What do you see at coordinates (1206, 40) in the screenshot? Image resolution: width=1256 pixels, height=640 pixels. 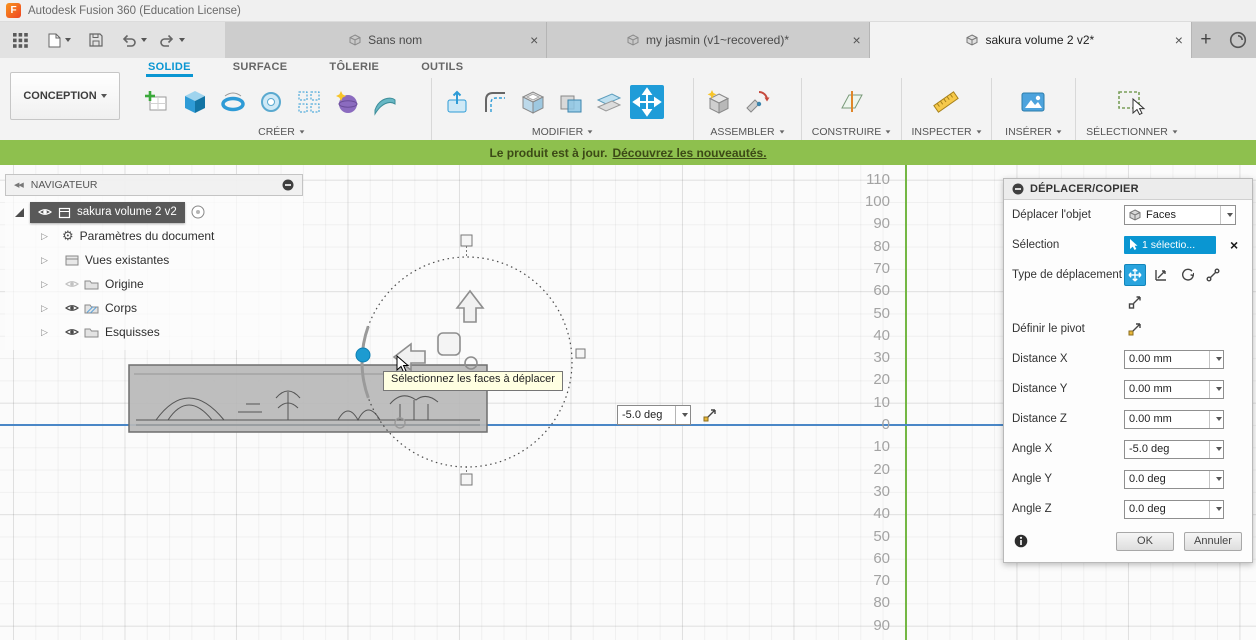 I see `new-tab-button` at bounding box center [1206, 40].